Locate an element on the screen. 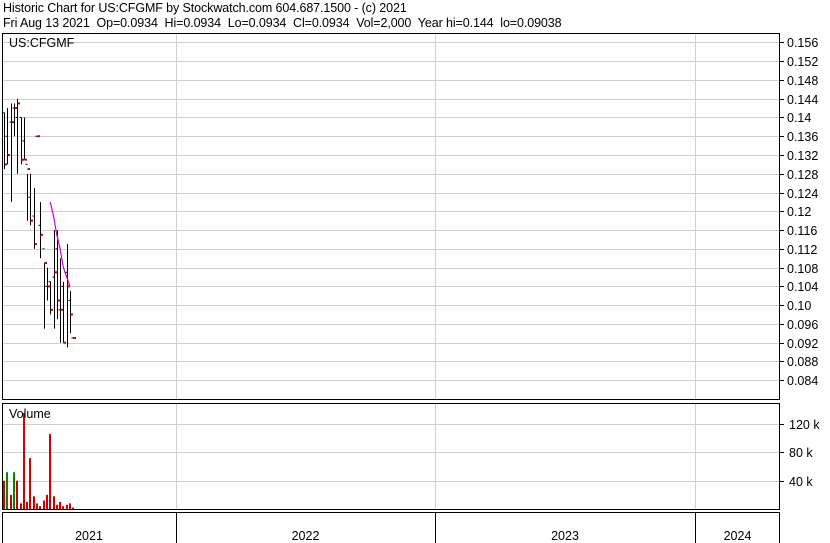 This screenshot has width=830, height=543. volume-axis-ticks: 120 k 80 k 40 k is located at coordinates (800, 453).